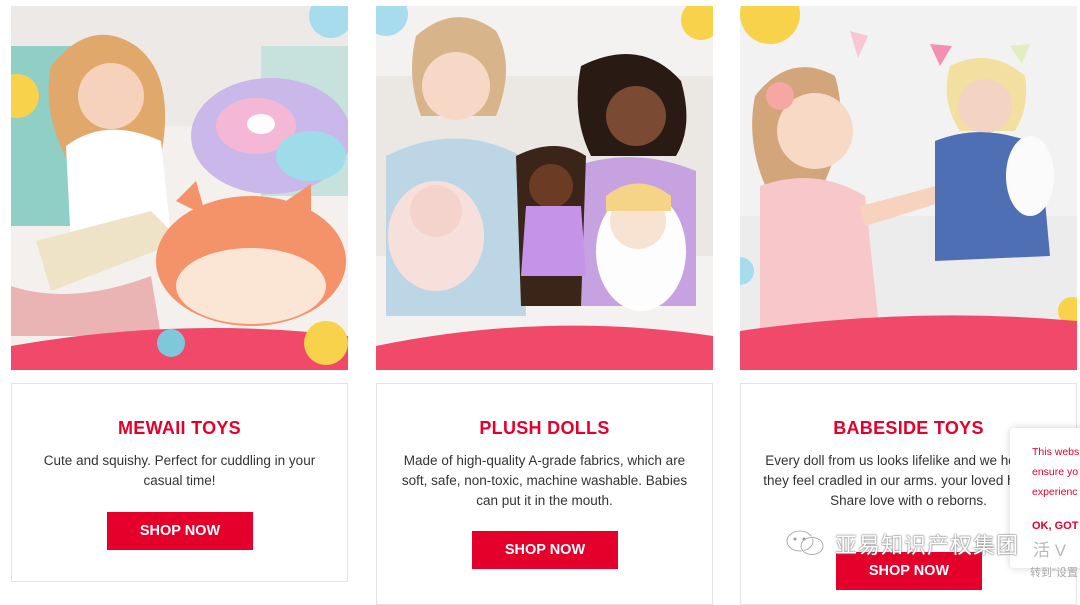 The image size is (1080, 605). I want to click on wechat-logo-icon, so click(805, 543).